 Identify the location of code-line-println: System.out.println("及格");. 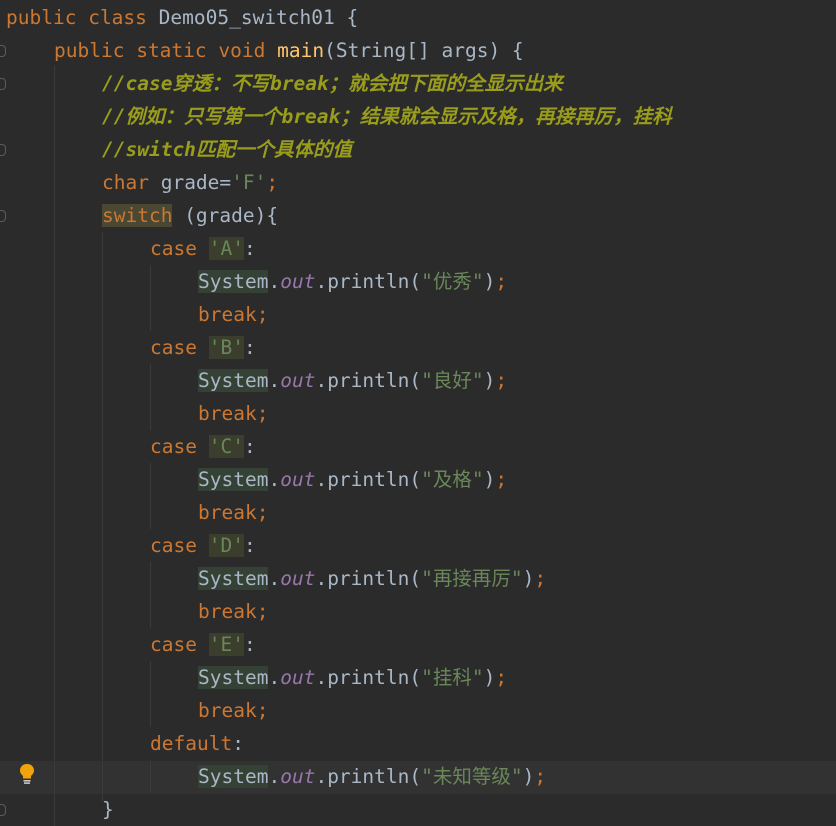
(352, 479).